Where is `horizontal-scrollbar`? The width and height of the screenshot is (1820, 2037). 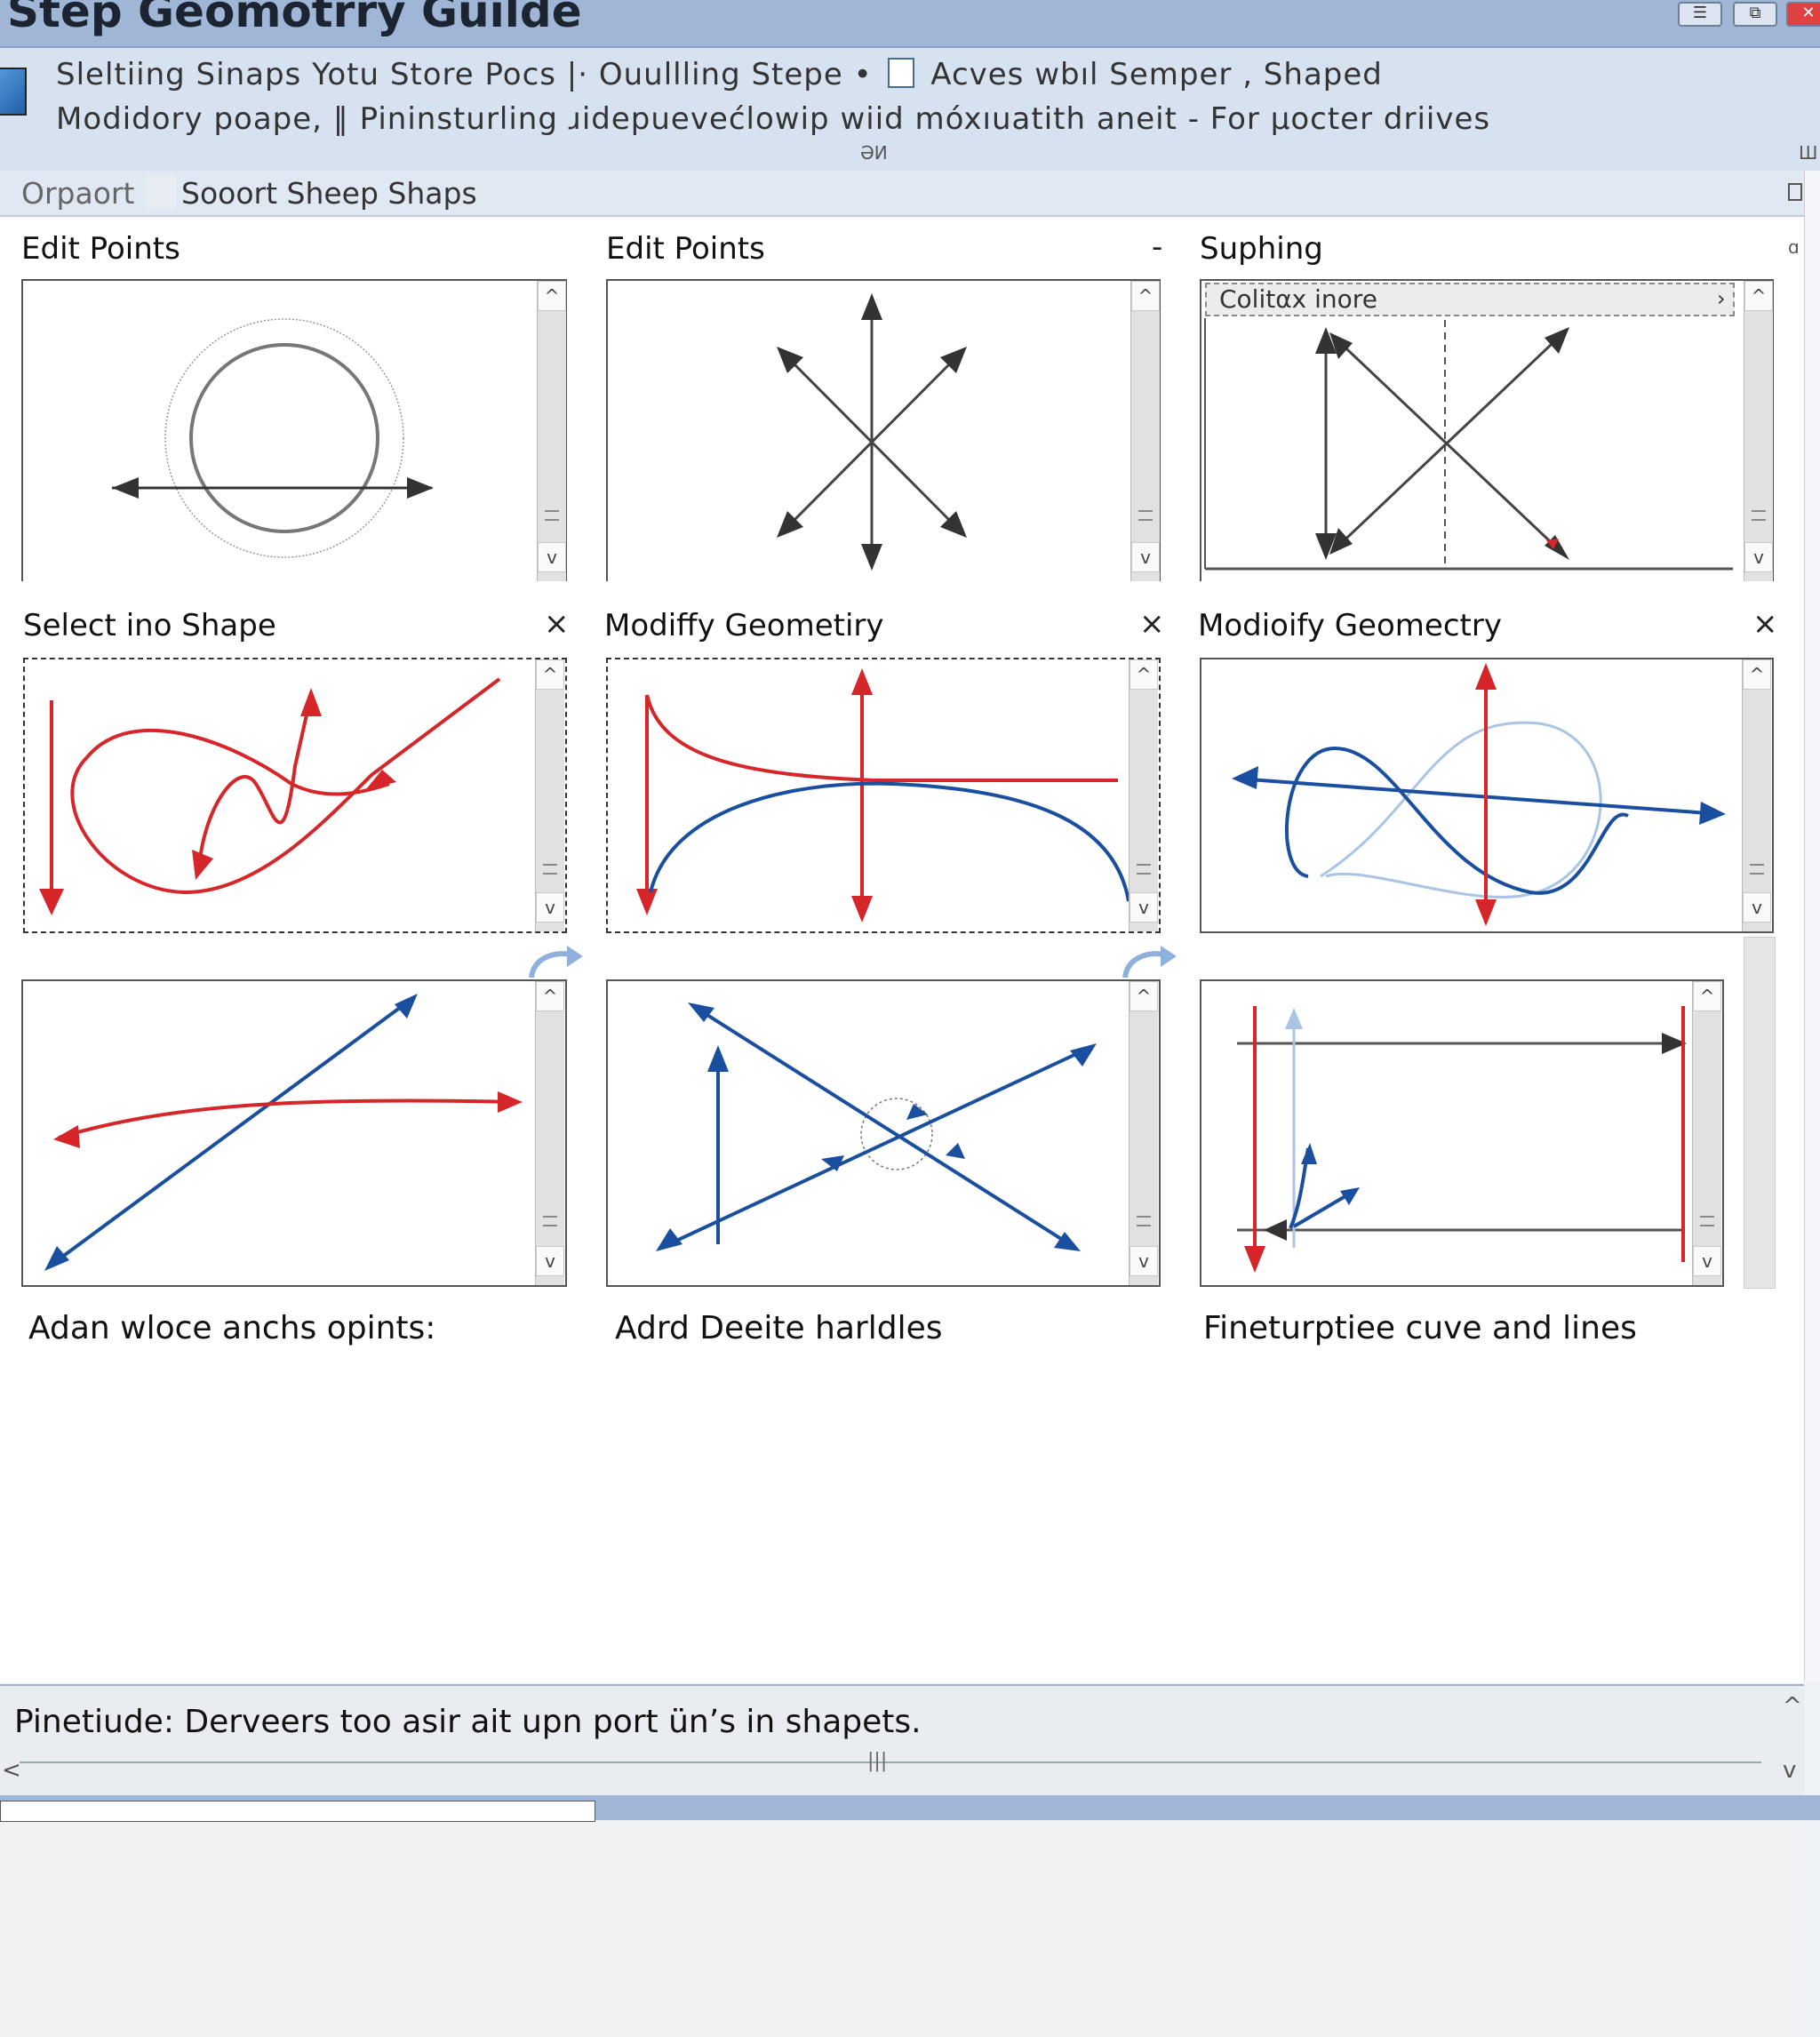
horizontal-scrollbar is located at coordinates (890, 1762).